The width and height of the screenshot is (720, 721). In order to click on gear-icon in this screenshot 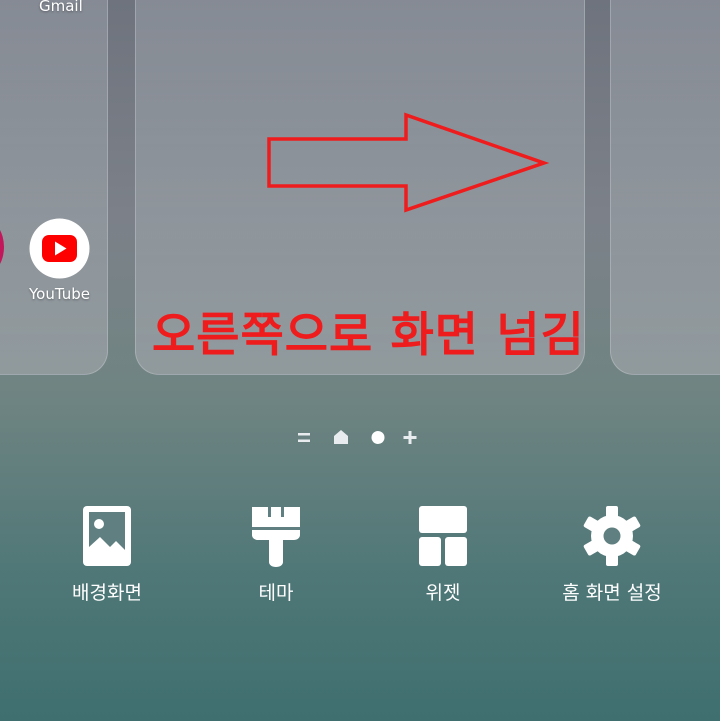, I will do `click(612, 536)`.